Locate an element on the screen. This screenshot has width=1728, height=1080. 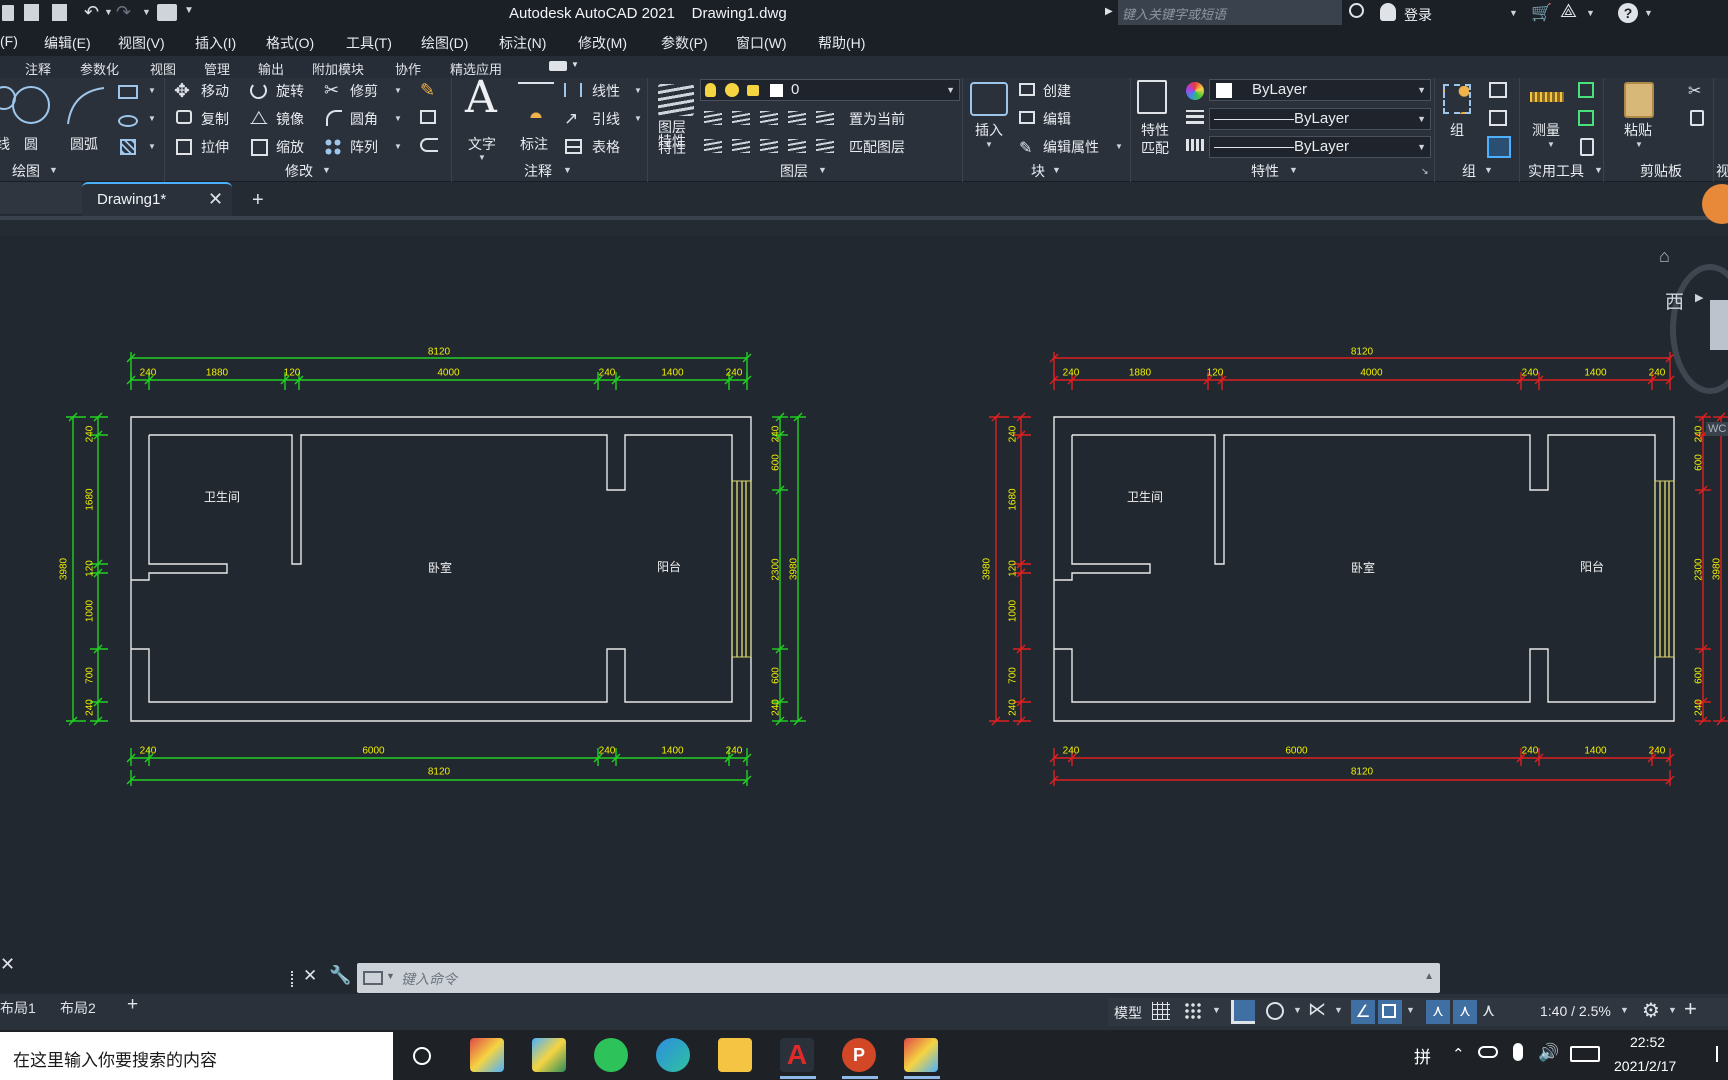
tab-view: 视图 is located at coordinates (163, 68).